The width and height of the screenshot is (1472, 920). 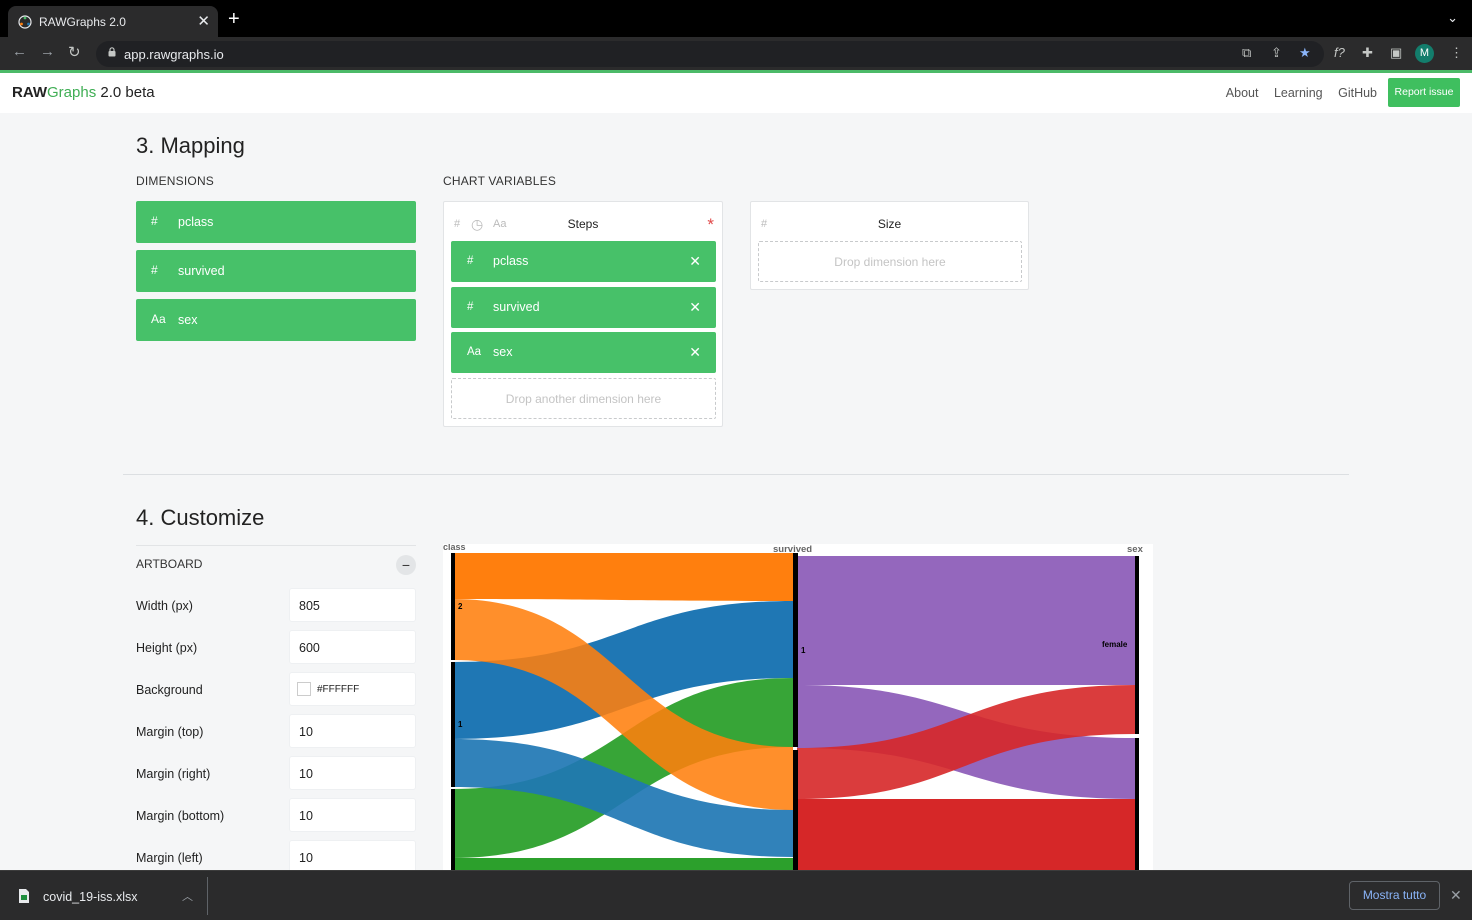 I want to click on margin-bottom-input: 10, so click(x=352, y=815).